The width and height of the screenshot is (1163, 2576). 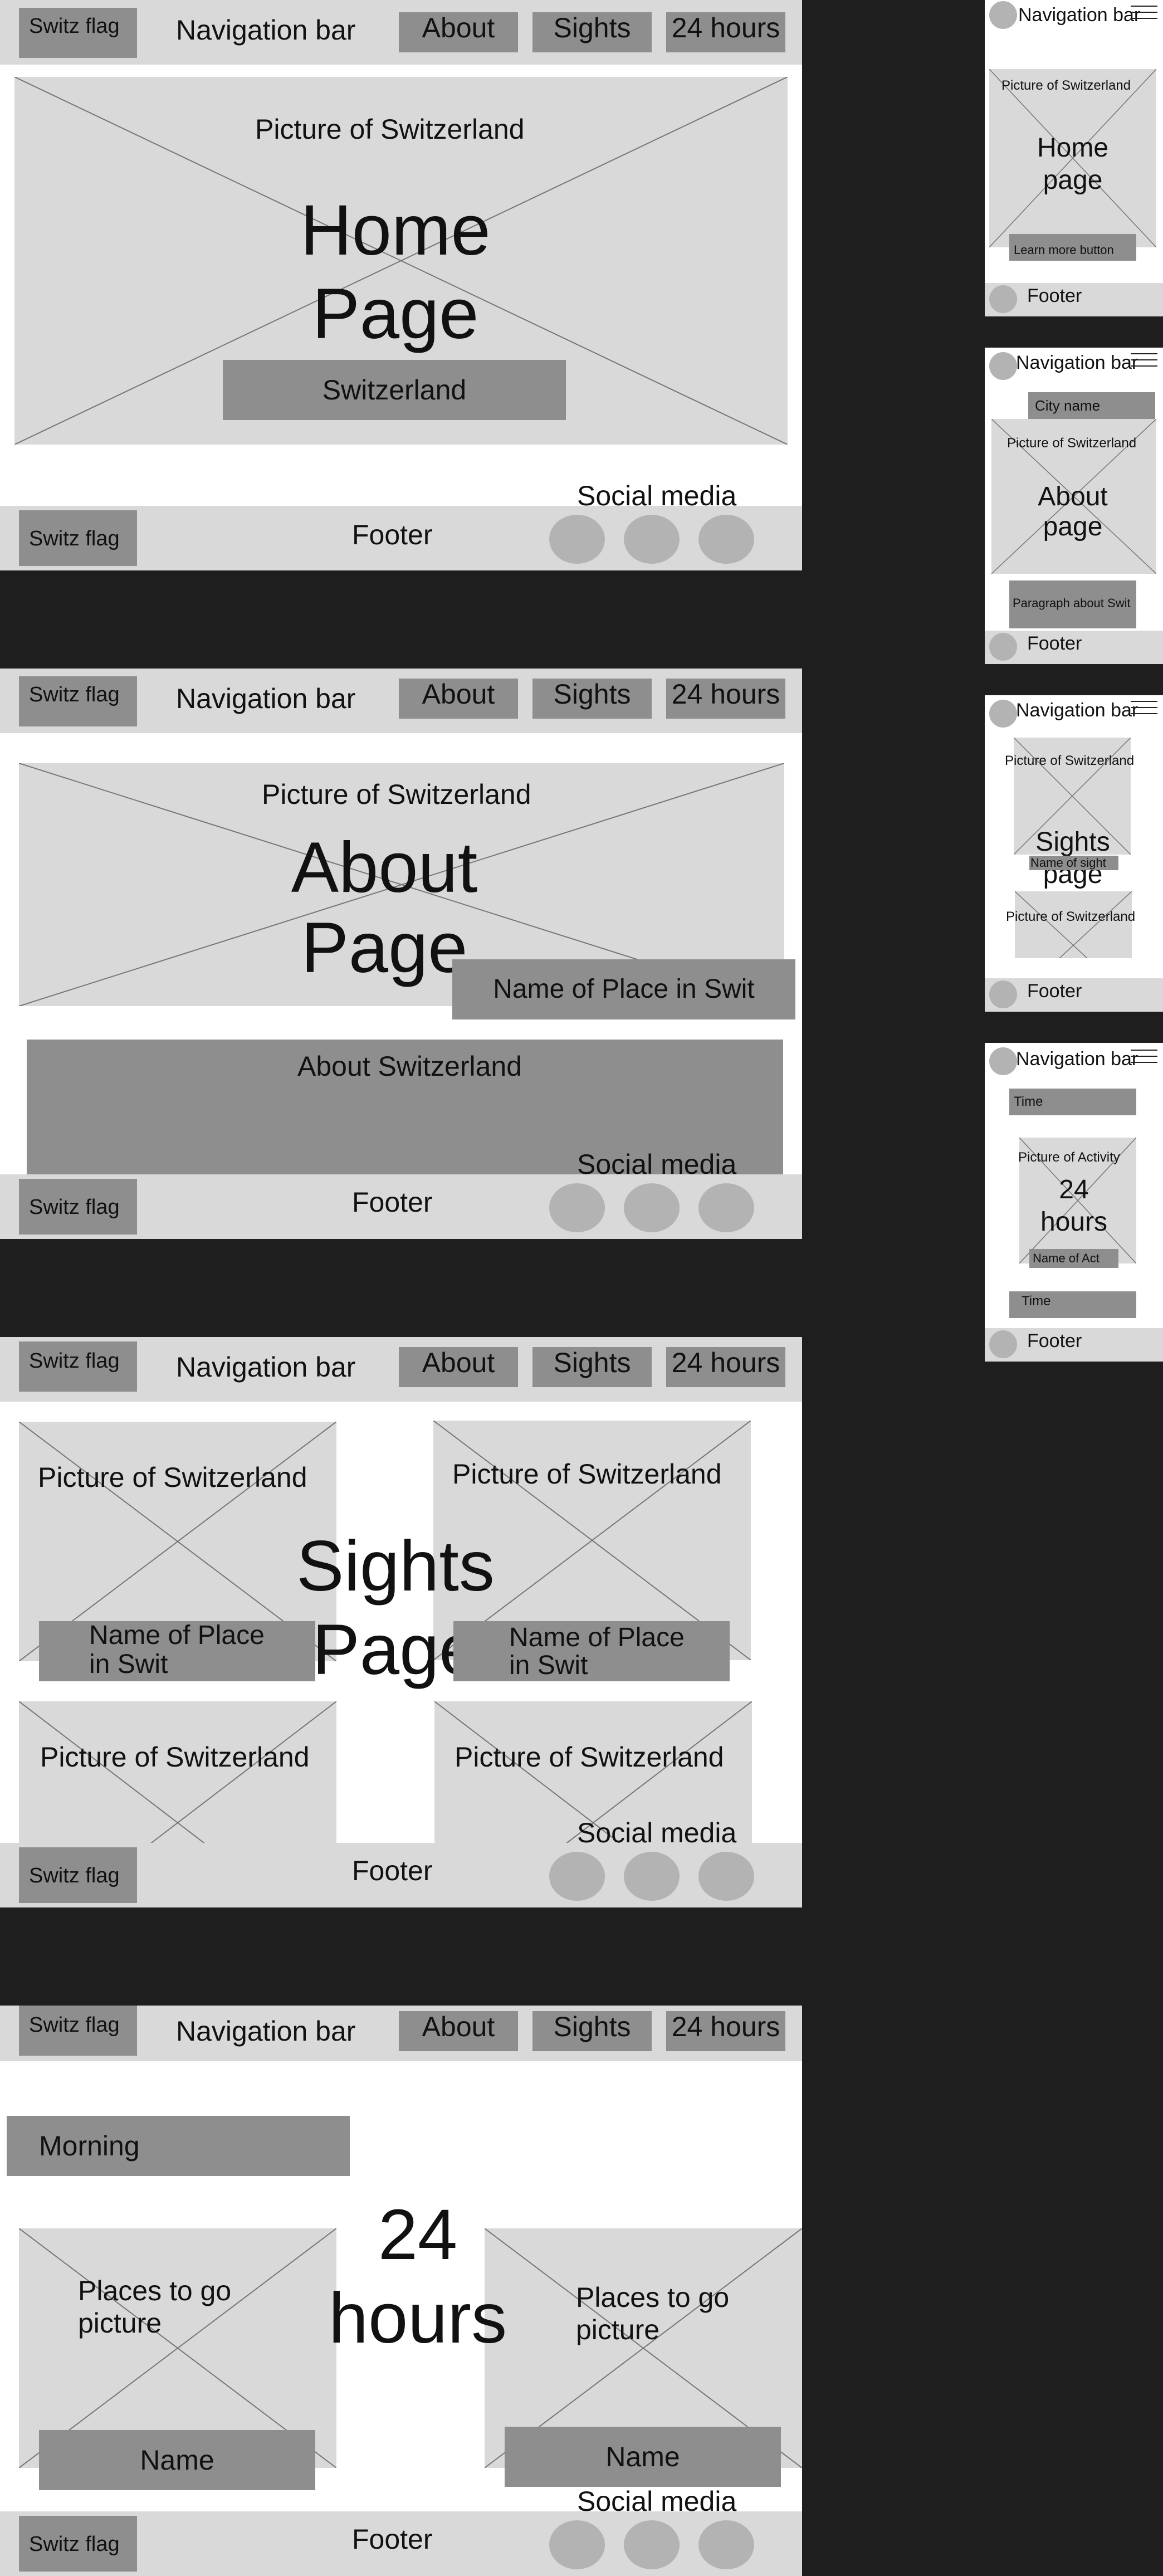 I want to click on sight-name-2-line2: in Swit, so click(x=548, y=1665).